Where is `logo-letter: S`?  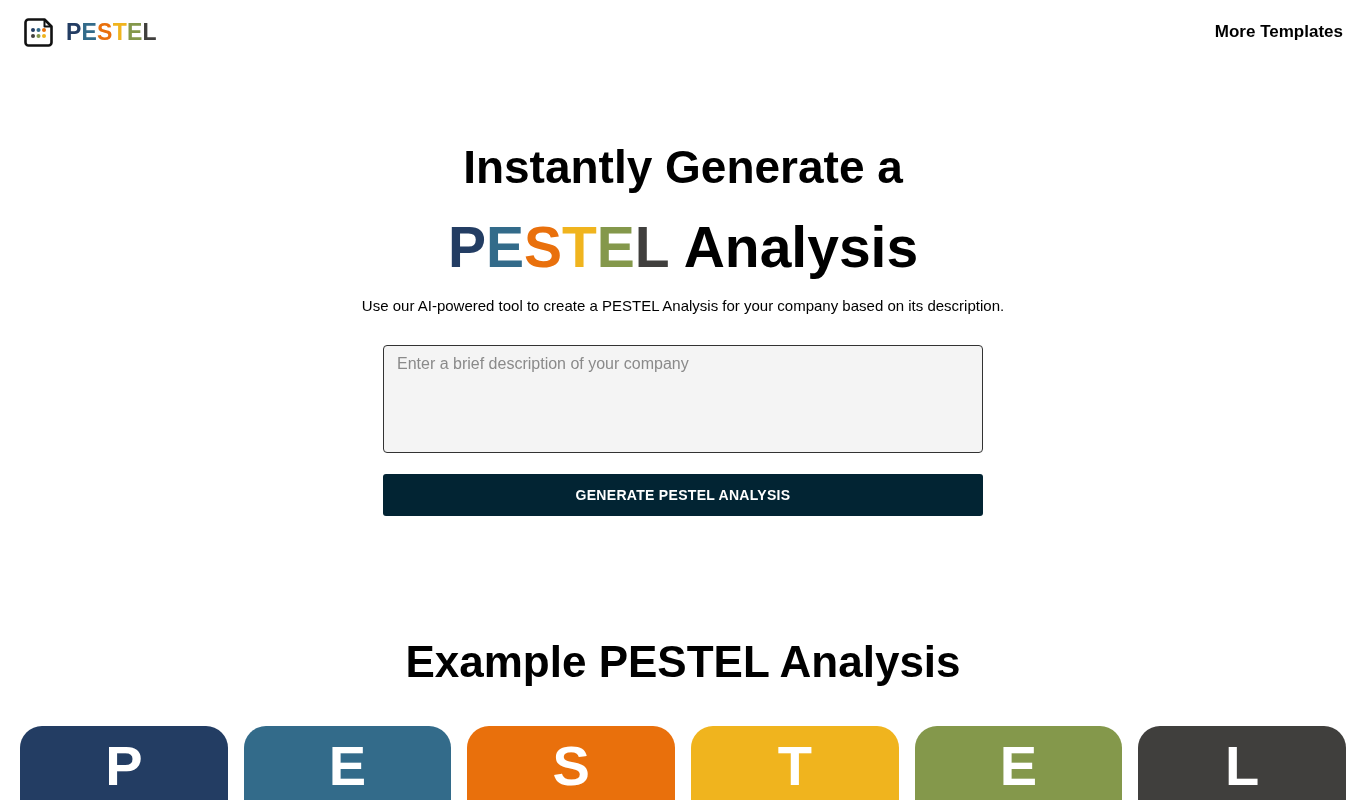 logo-letter: S is located at coordinates (105, 32).